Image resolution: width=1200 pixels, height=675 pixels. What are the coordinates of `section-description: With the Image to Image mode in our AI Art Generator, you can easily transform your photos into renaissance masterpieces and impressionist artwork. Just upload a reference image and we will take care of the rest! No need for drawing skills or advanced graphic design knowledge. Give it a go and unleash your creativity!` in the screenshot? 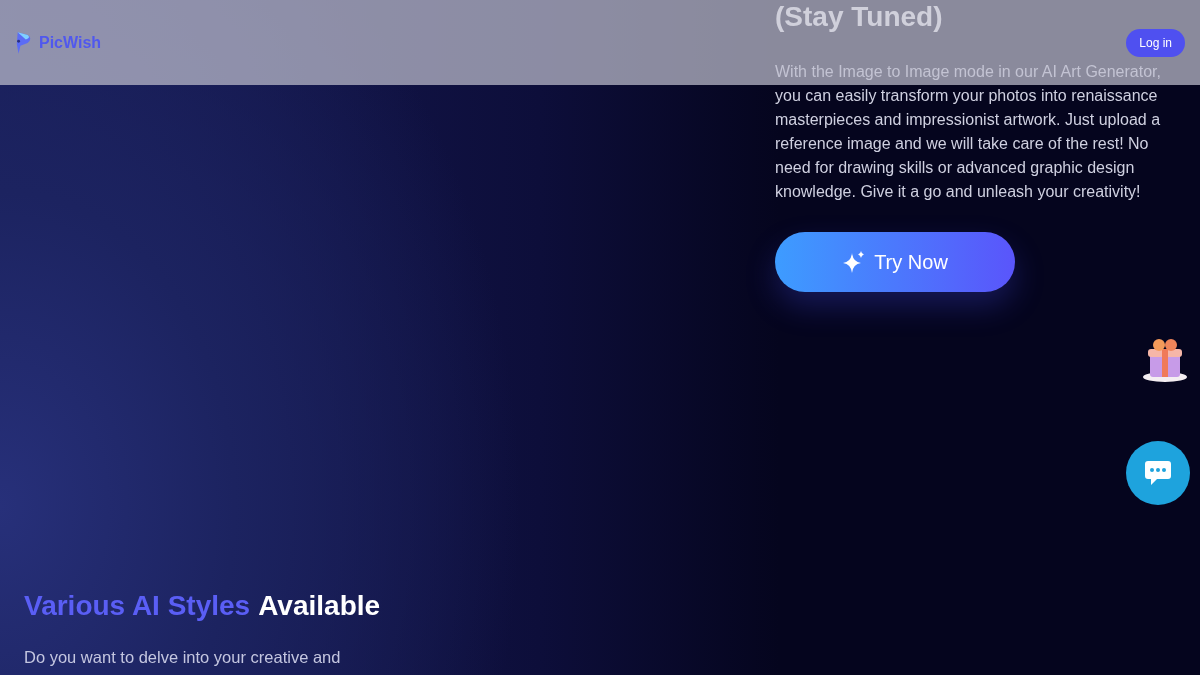 It's located at (968, 132).